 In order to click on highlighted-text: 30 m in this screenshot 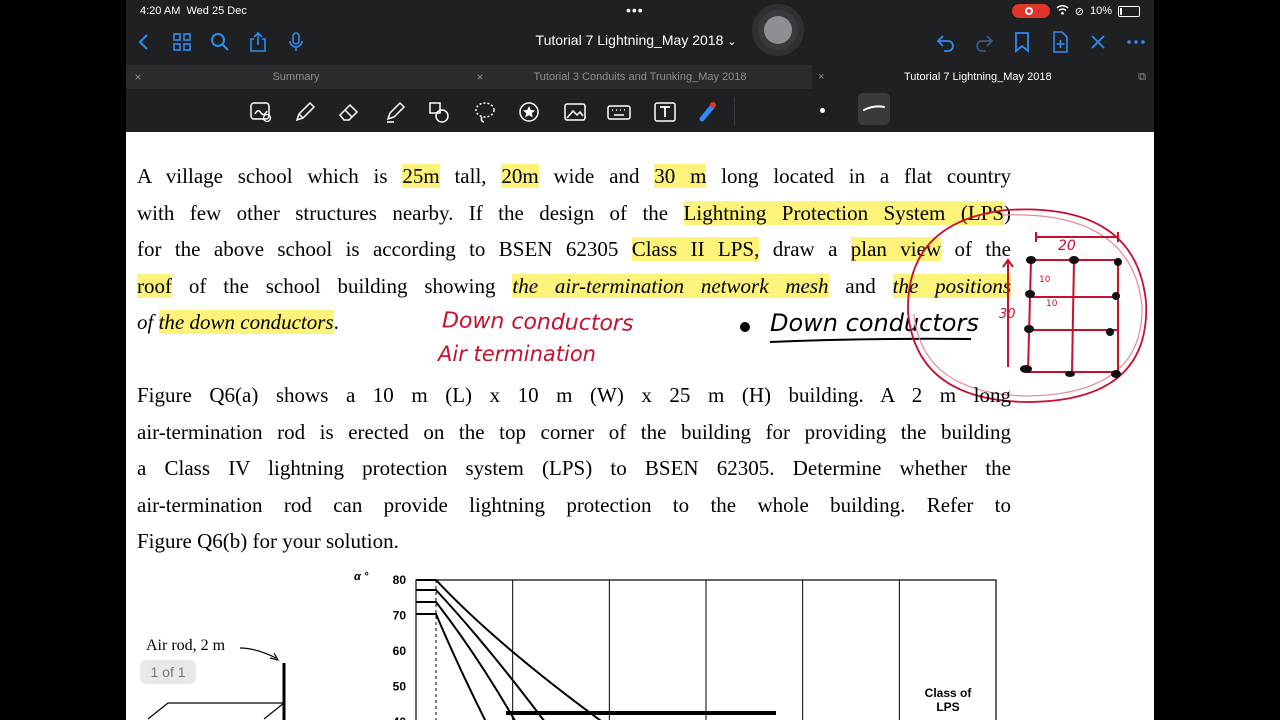, I will do `click(680, 176)`.